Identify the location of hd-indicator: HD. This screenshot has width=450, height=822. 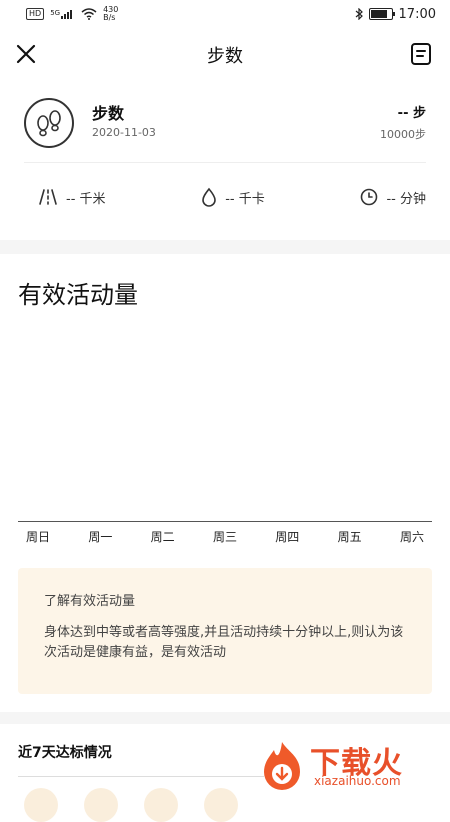
(35, 14).